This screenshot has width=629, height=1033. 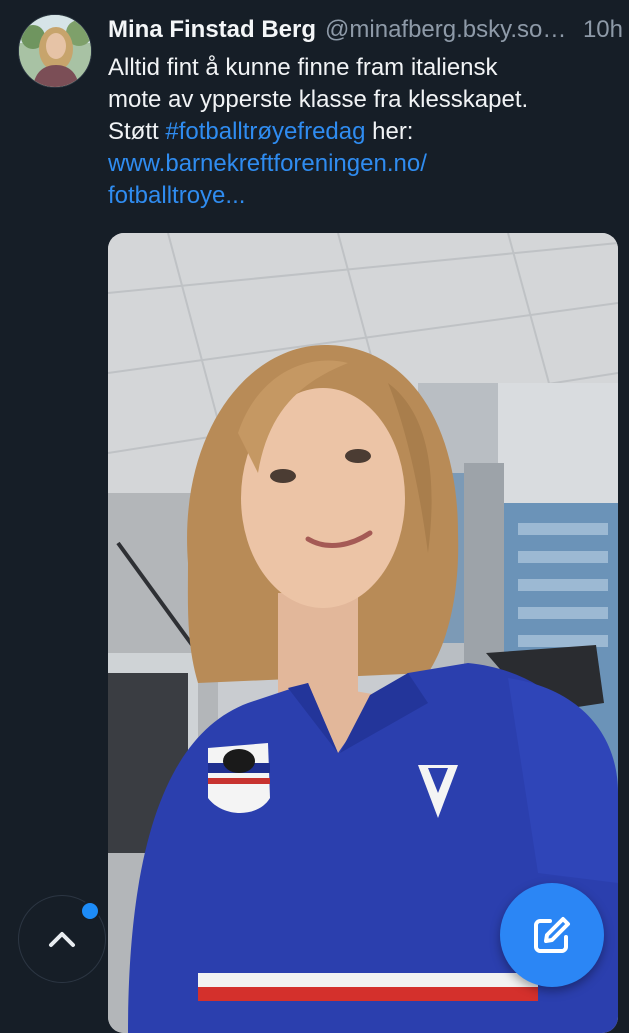 What do you see at coordinates (451, 30) in the screenshot?
I see `author-handle: @minafberg.bsky.social` at bounding box center [451, 30].